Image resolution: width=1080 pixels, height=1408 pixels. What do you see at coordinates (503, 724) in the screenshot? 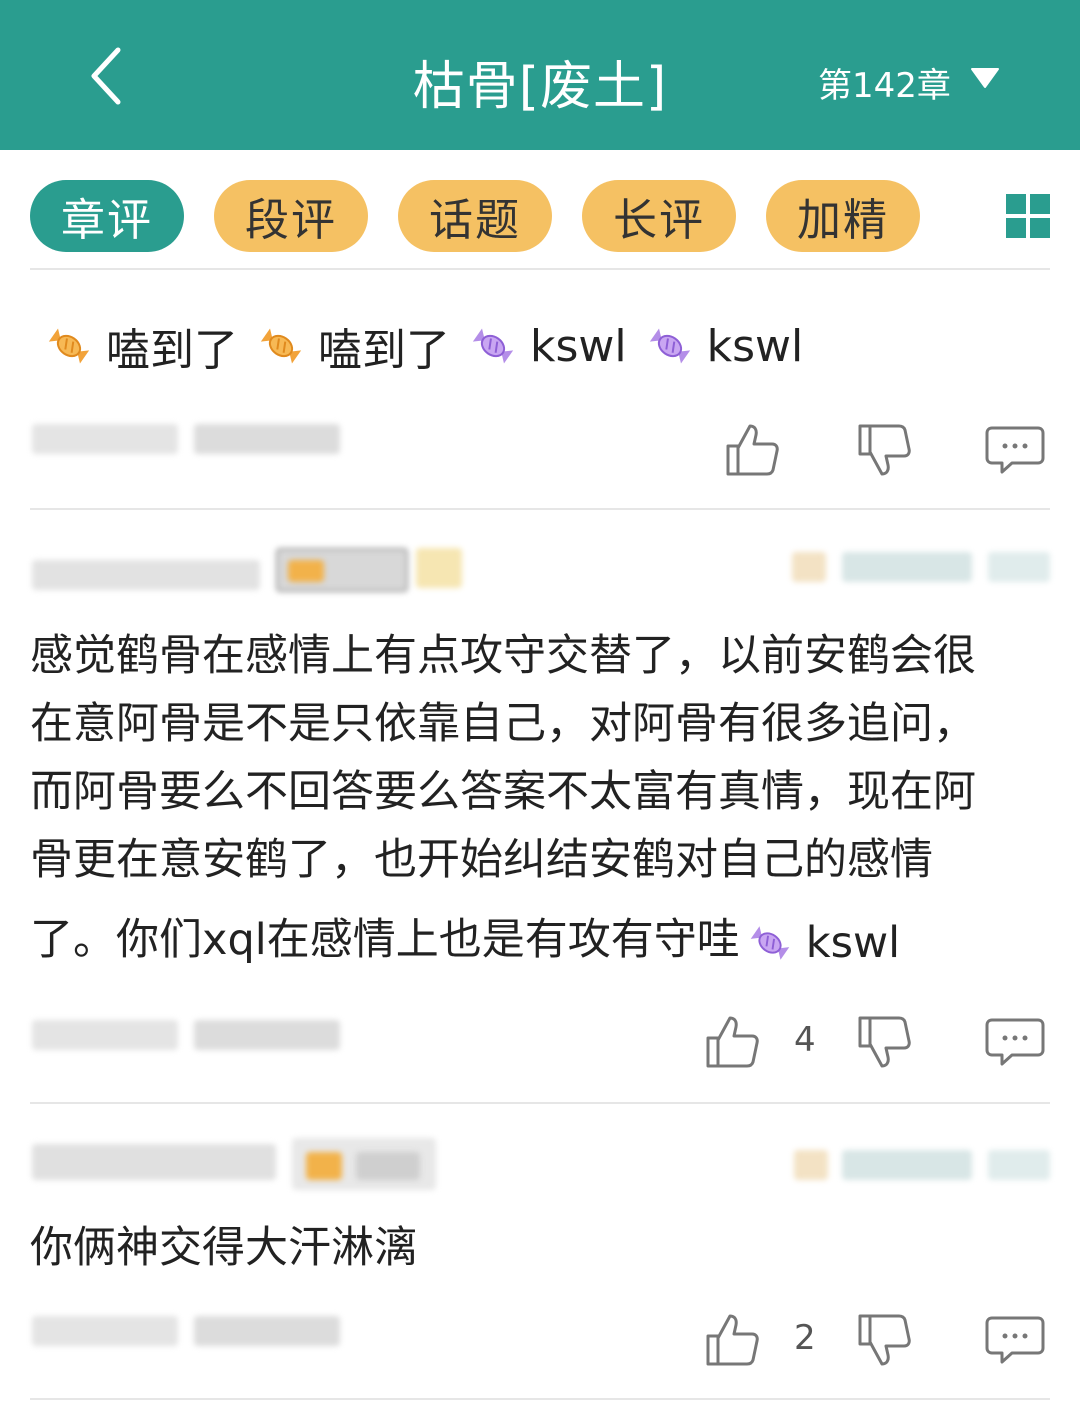
I see `comment-line: 在意阿骨是不是只依靠自己，对阿骨有很多追问，` at bounding box center [503, 724].